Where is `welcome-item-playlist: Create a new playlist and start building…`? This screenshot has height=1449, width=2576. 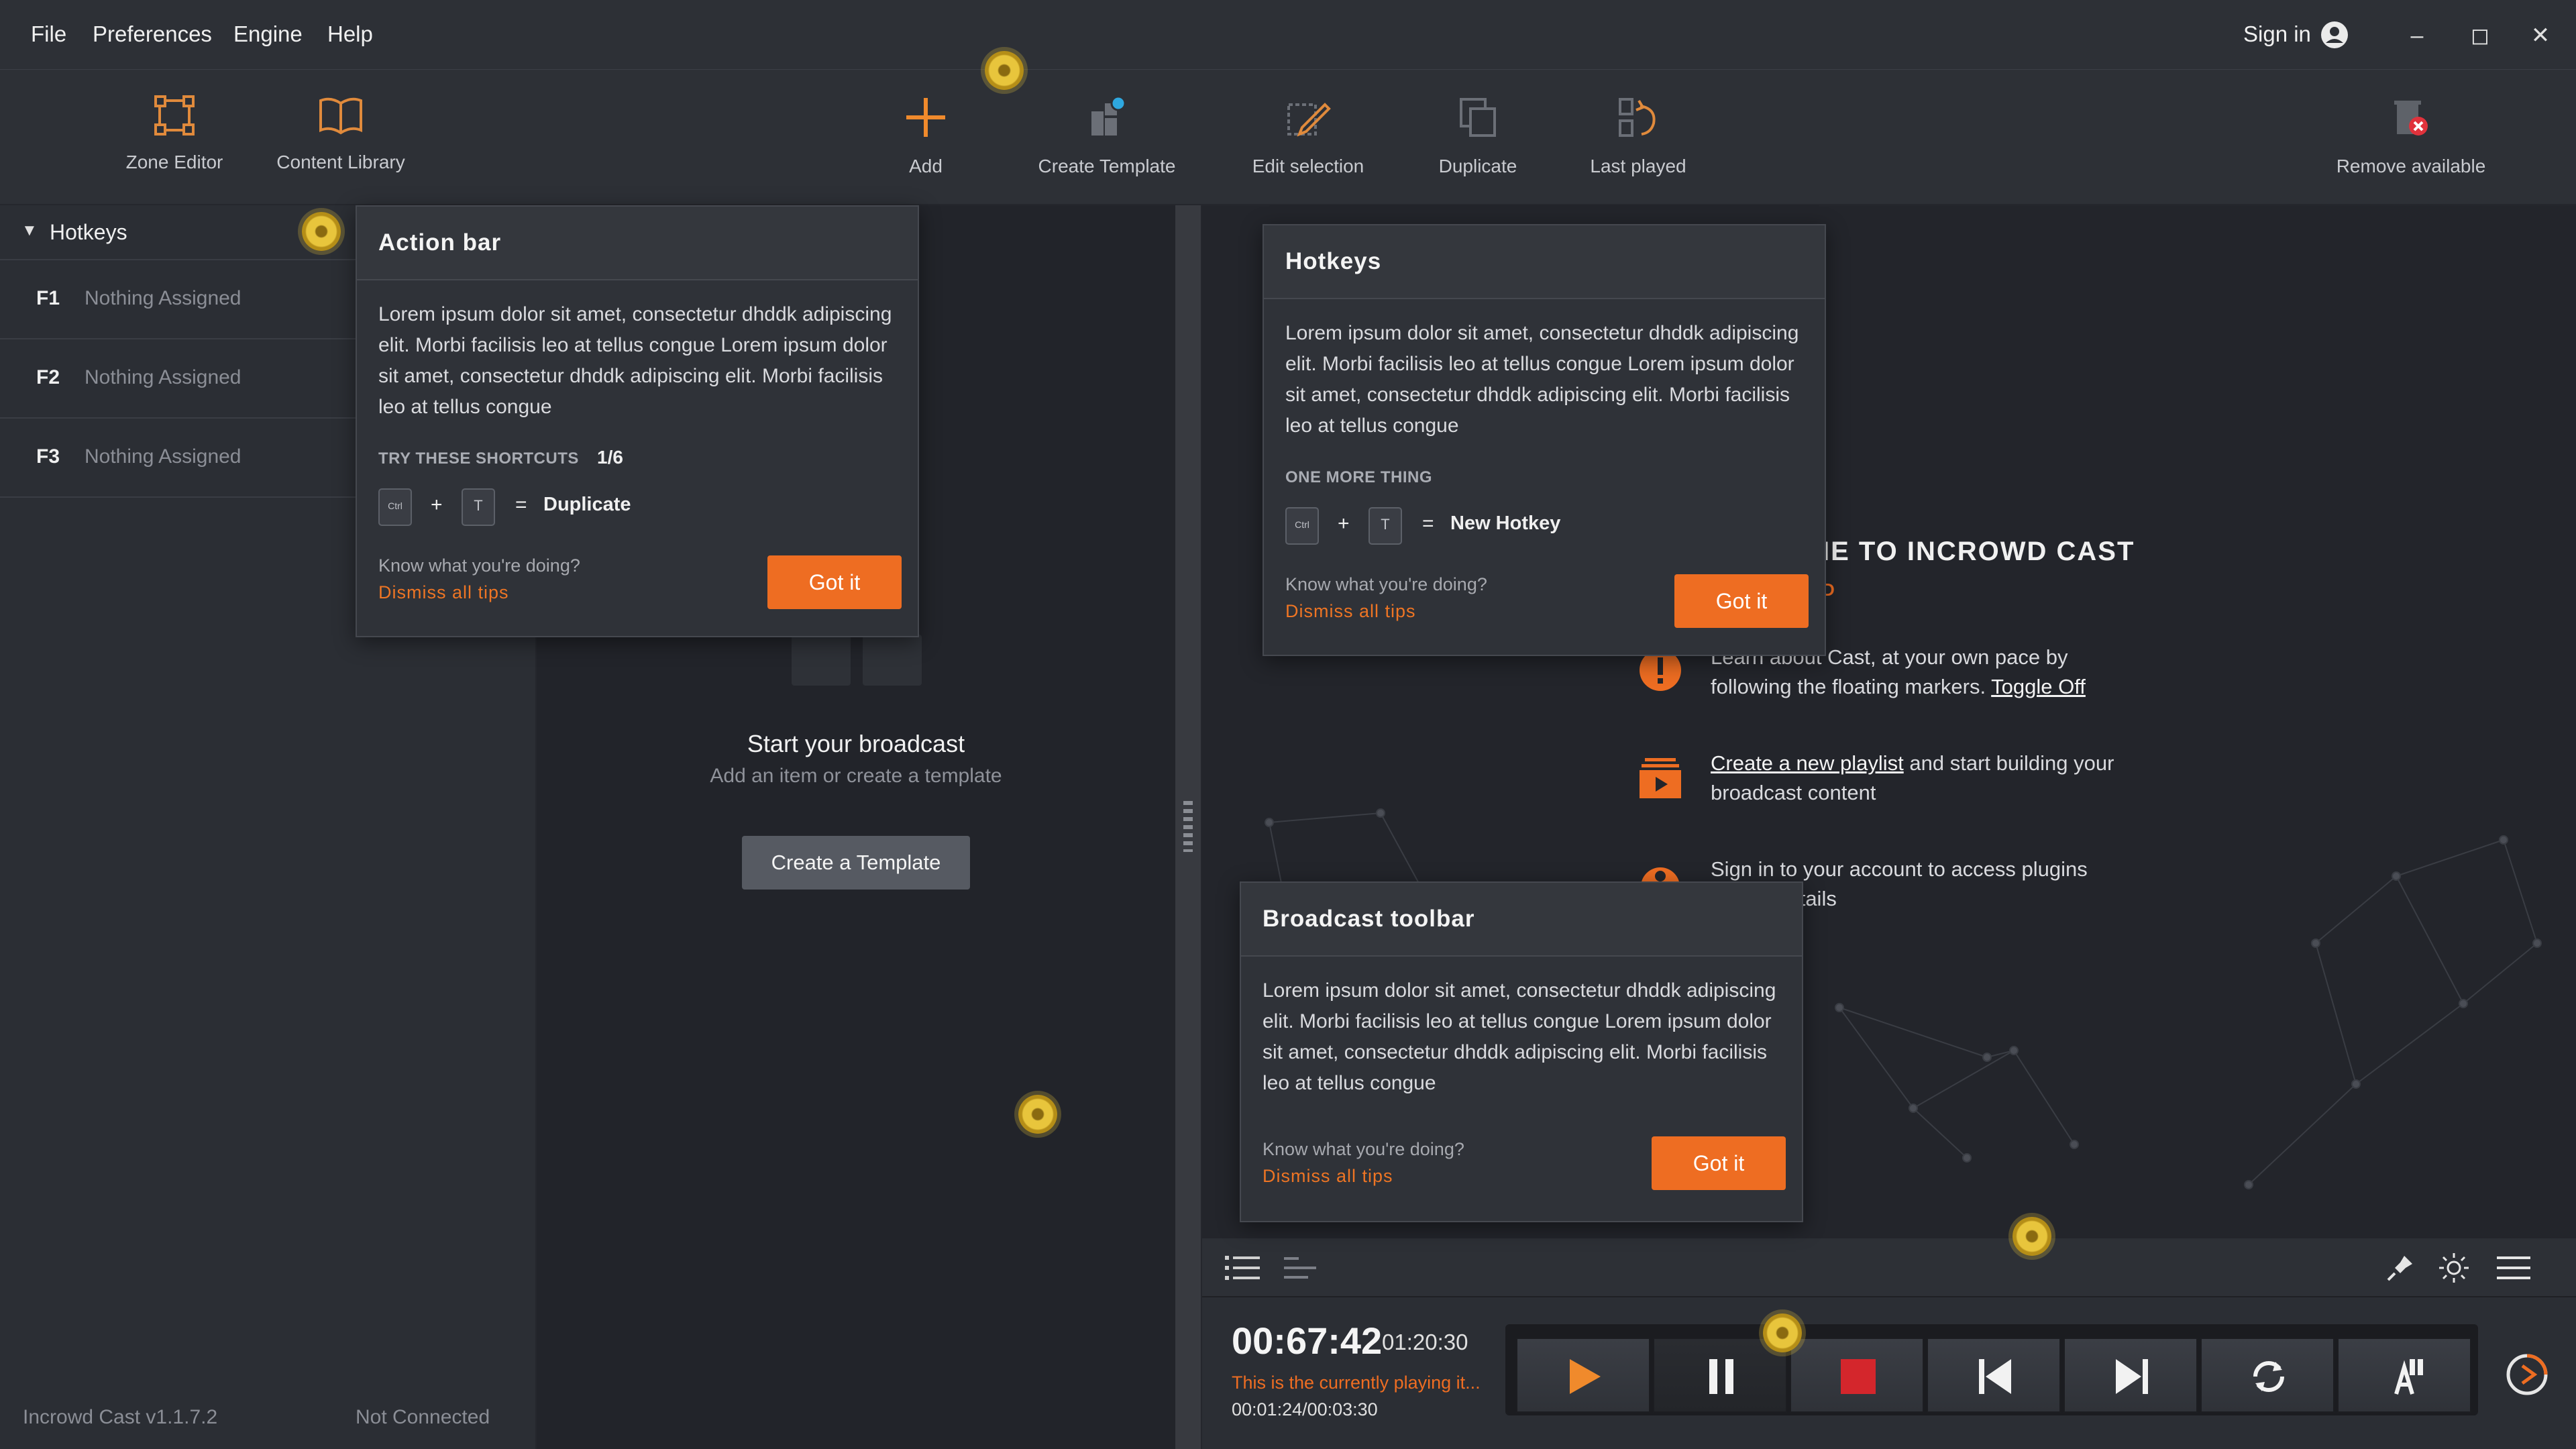 welcome-item-playlist: Create a new playlist and start building… is located at coordinates (1912, 778).